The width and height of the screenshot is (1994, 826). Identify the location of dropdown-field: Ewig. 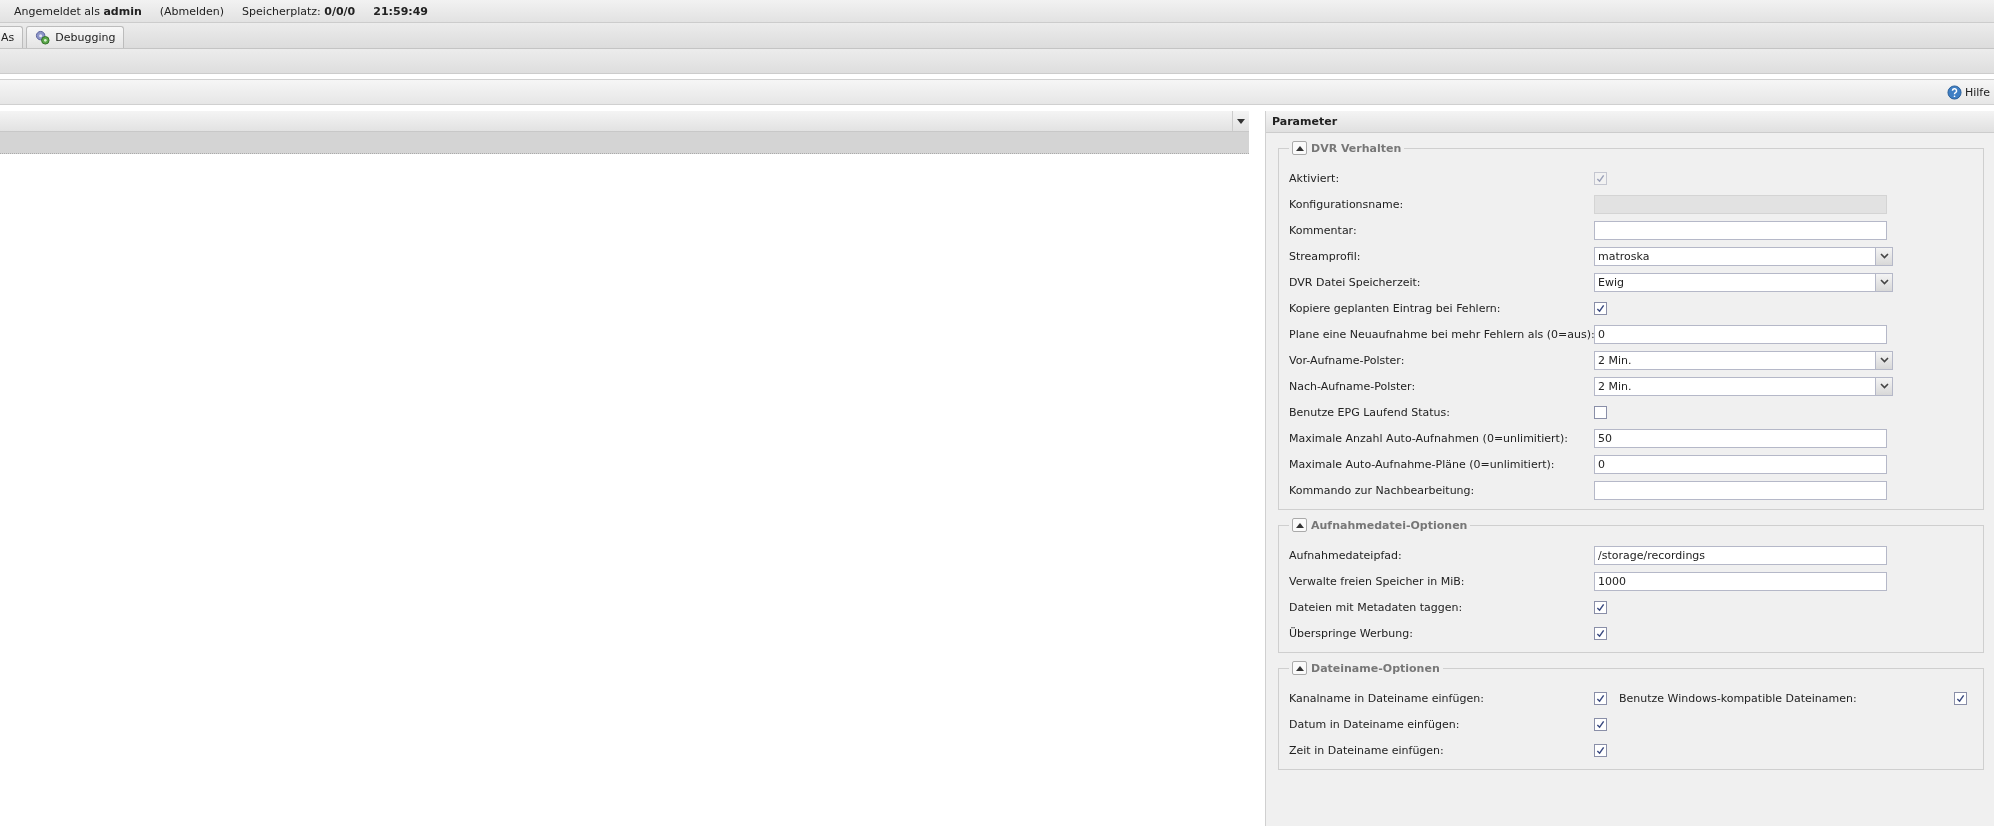
(1743, 282).